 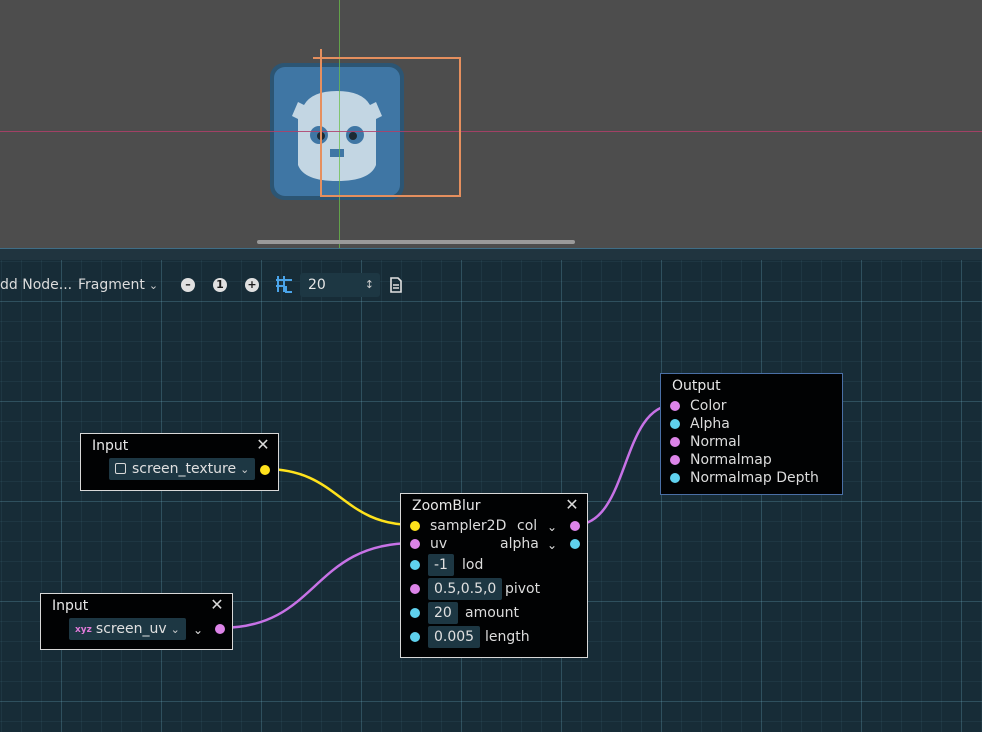 What do you see at coordinates (473, 565) in the screenshot?
I see `port-label-lod: lod` at bounding box center [473, 565].